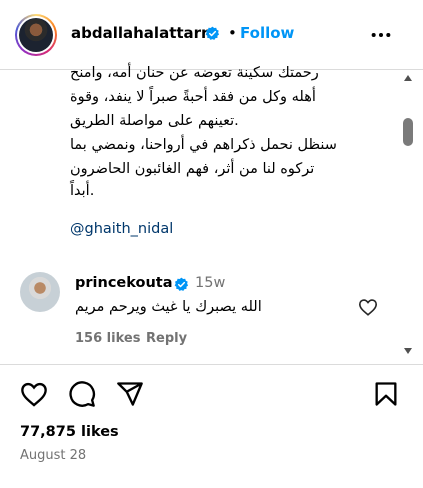 This screenshot has width=423, height=488. I want to click on commenter-username: princekouta, so click(124, 283).